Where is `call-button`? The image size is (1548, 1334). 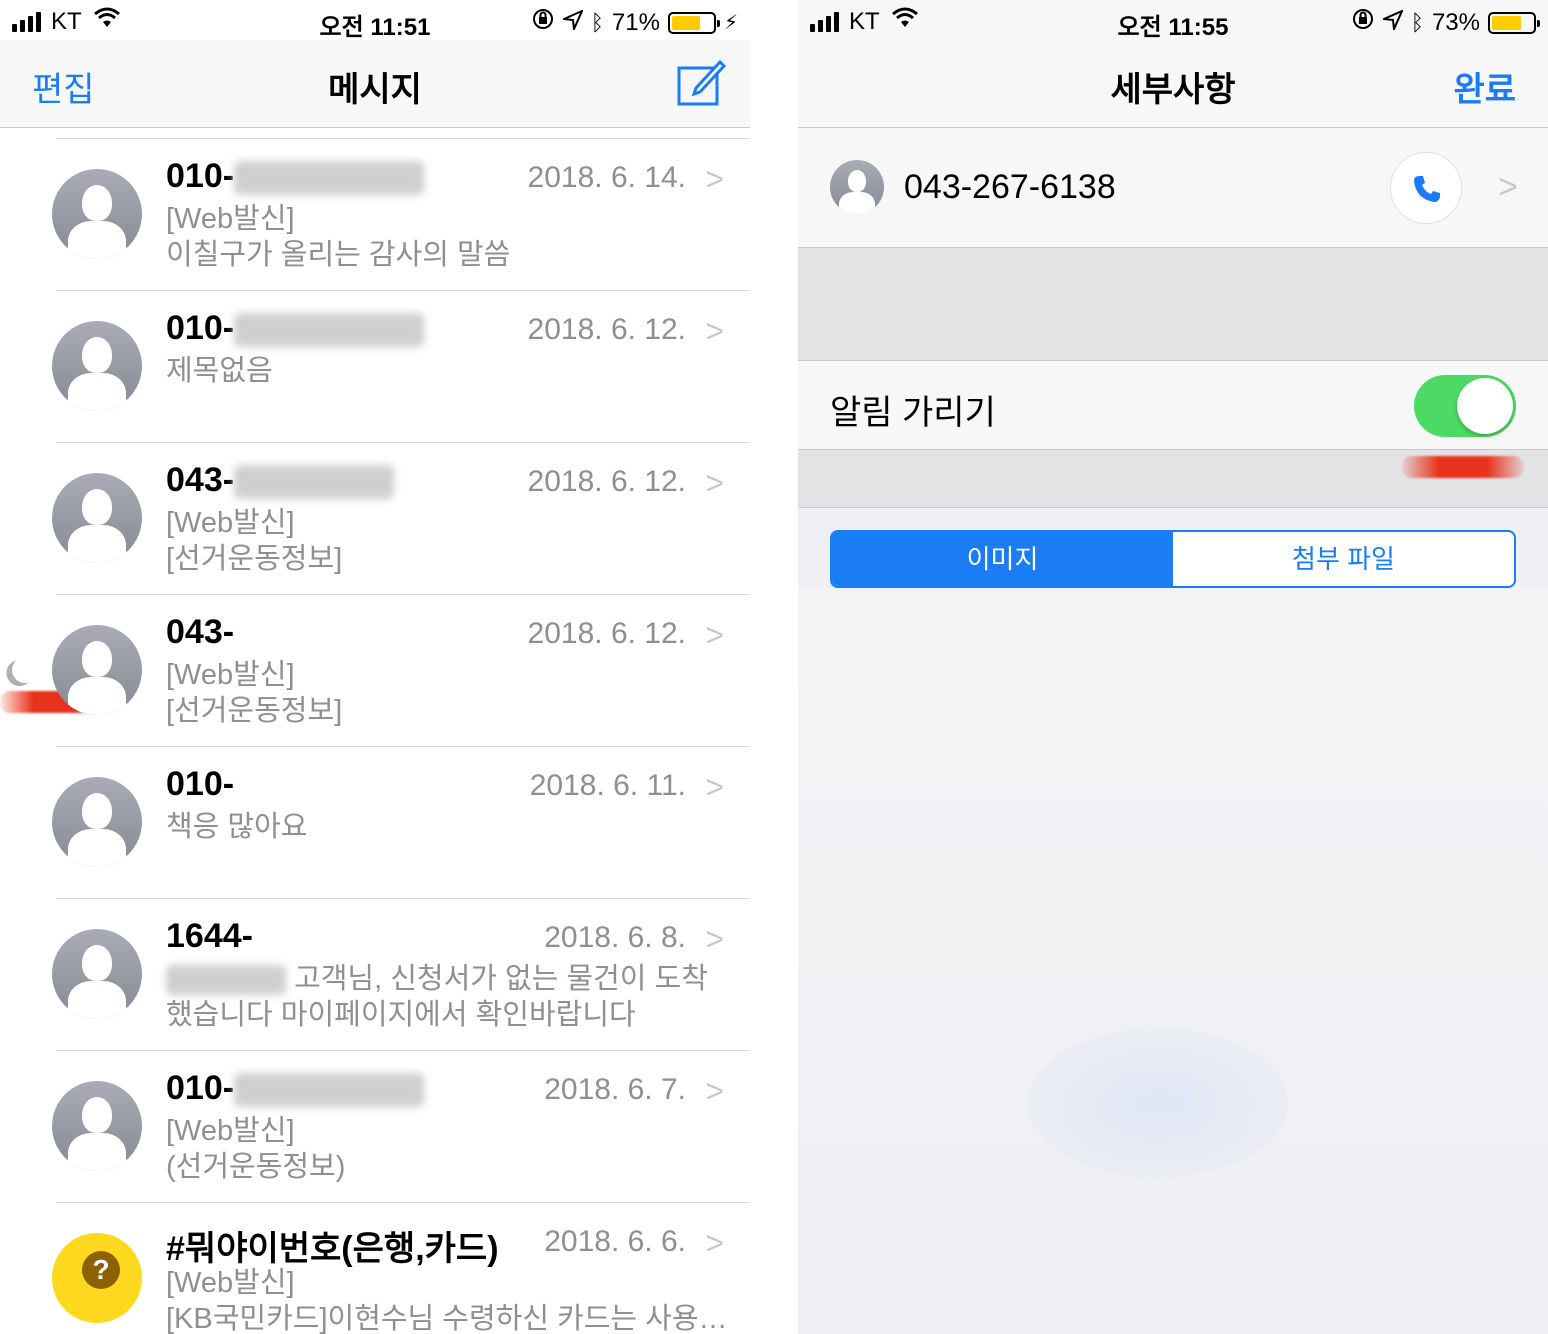
call-button is located at coordinates (1426, 188).